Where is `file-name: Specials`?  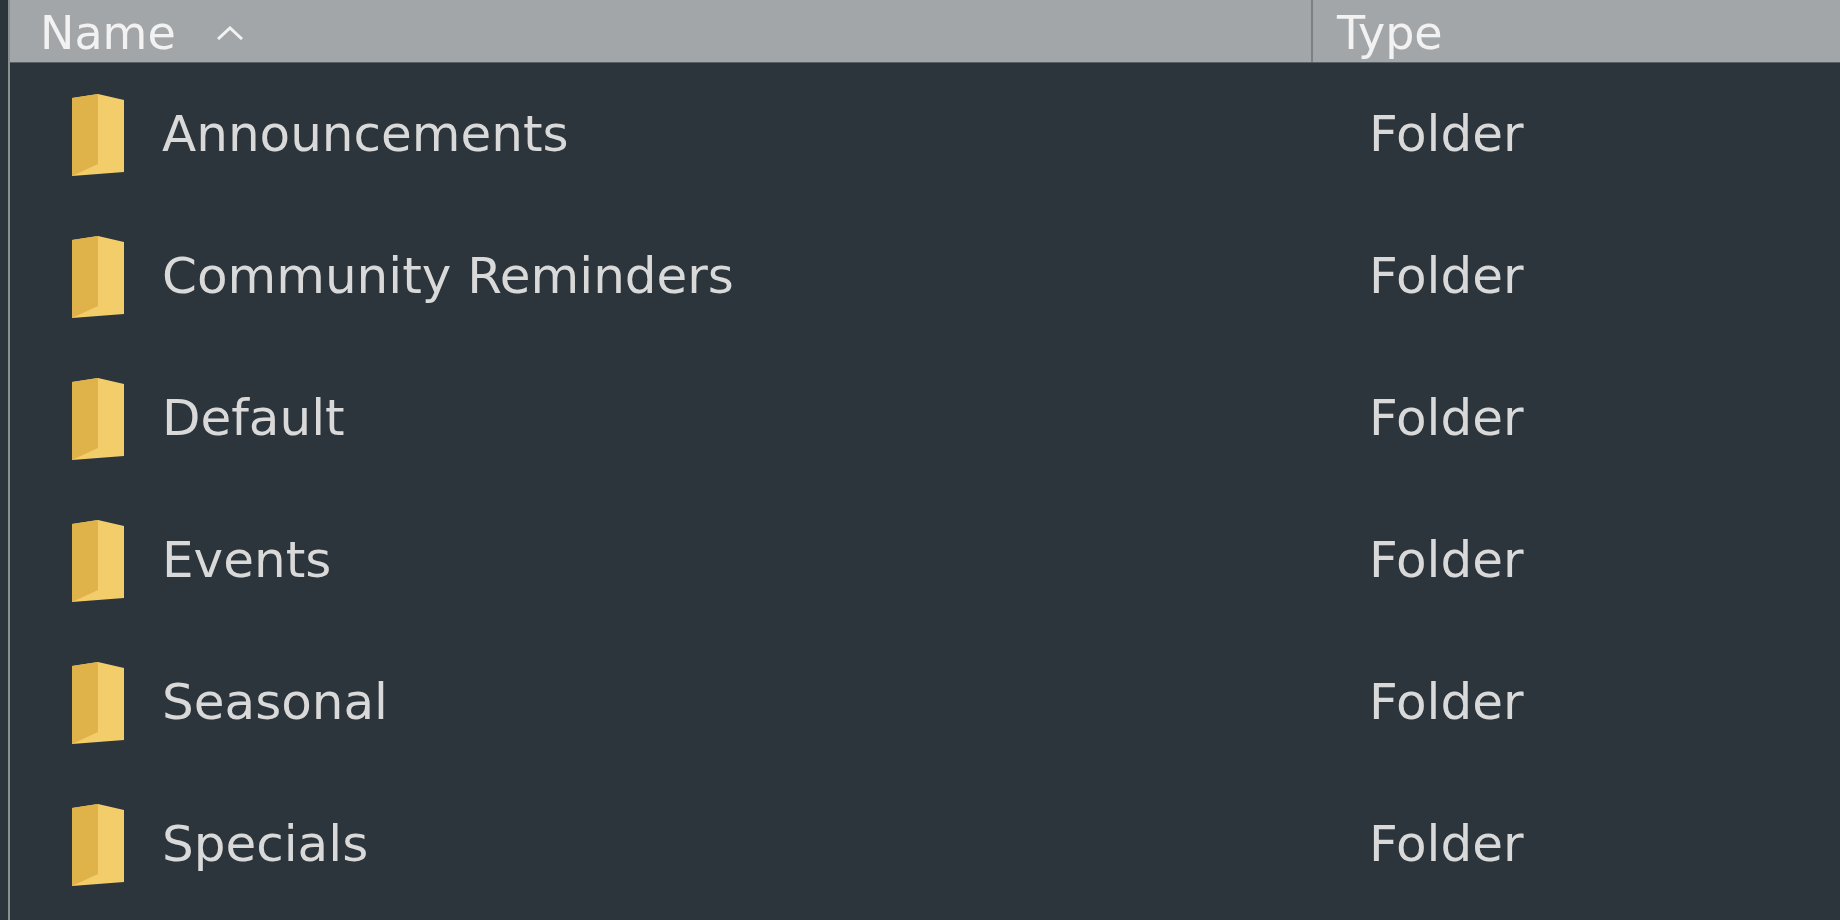
file-name: Specials is located at coordinates (265, 844).